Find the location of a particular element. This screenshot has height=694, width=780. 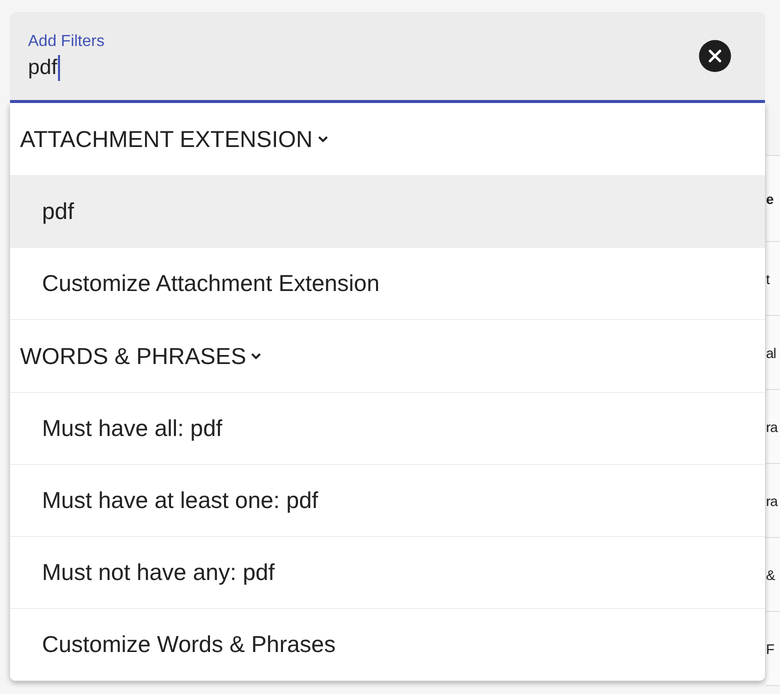

clear-button is located at coordinates (715, 56).